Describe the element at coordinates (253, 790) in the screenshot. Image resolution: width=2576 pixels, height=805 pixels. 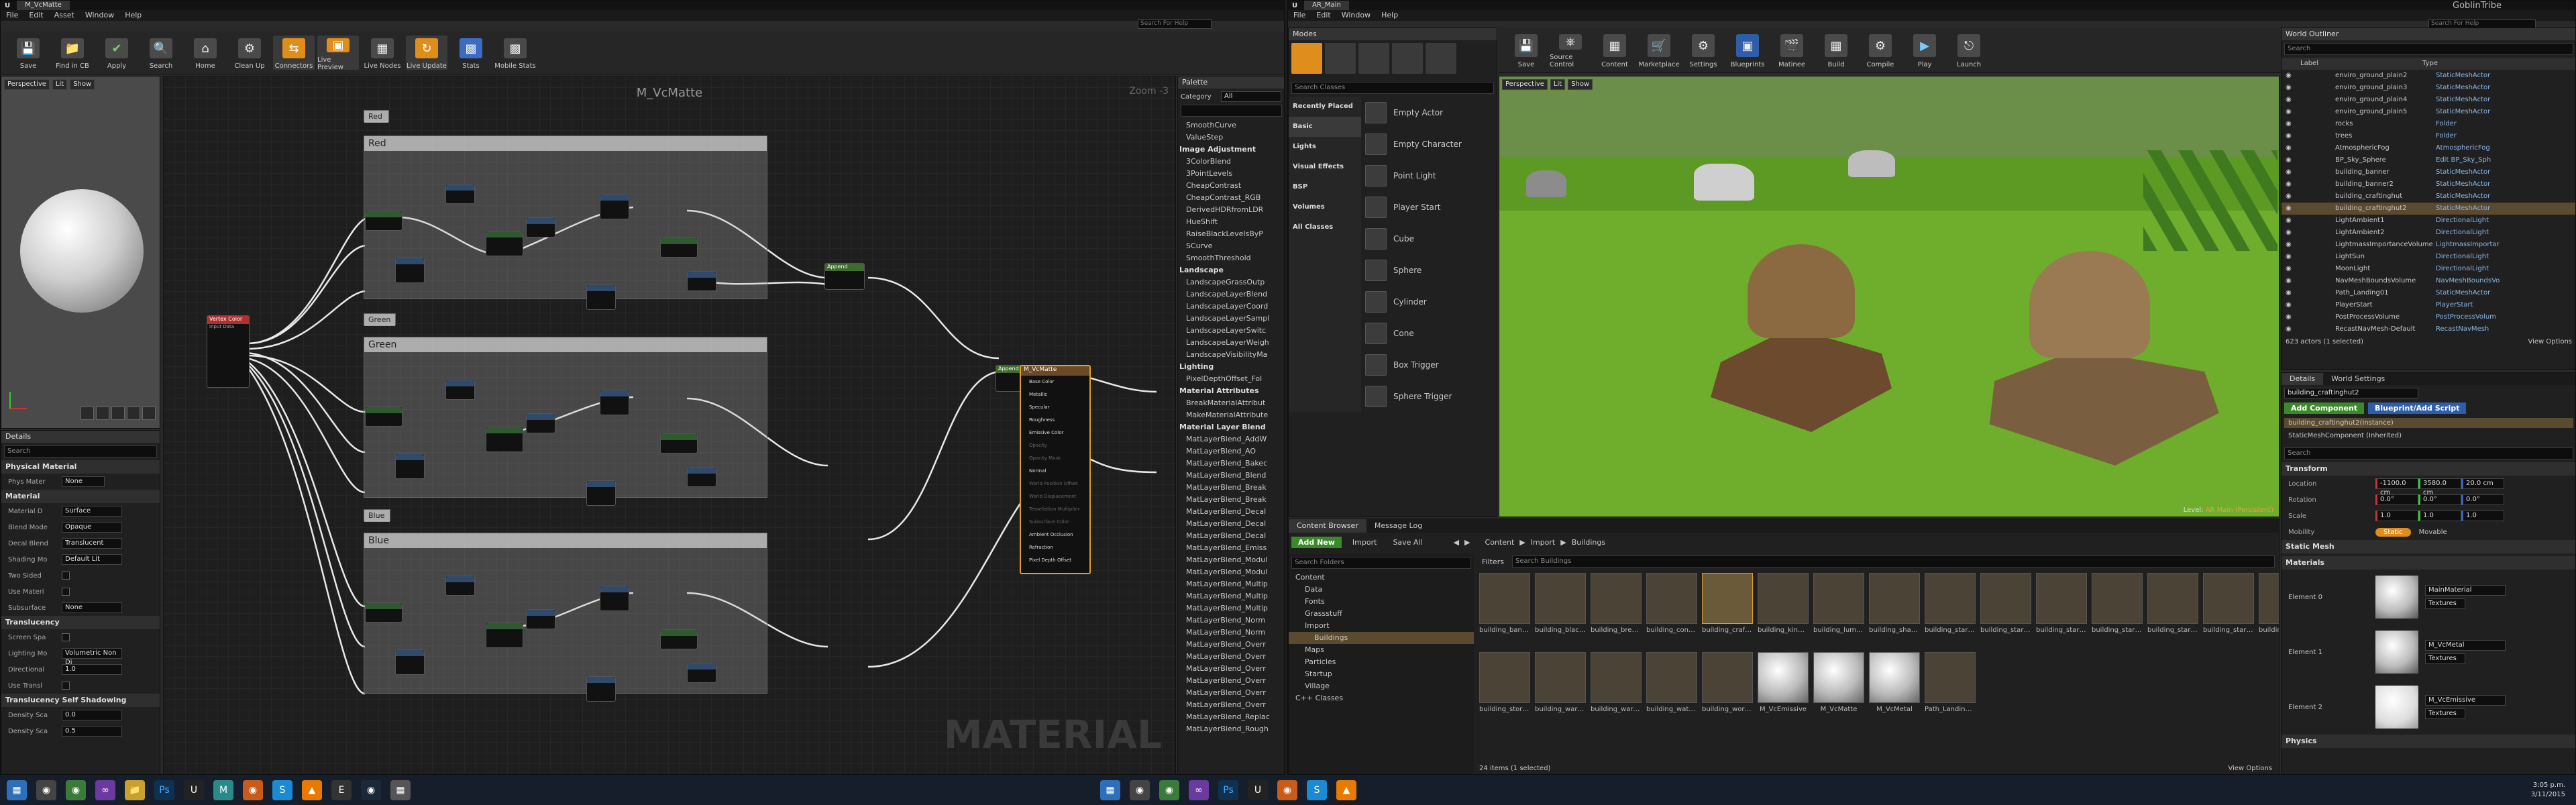
I see `firefox-icon: ◉` at that location.